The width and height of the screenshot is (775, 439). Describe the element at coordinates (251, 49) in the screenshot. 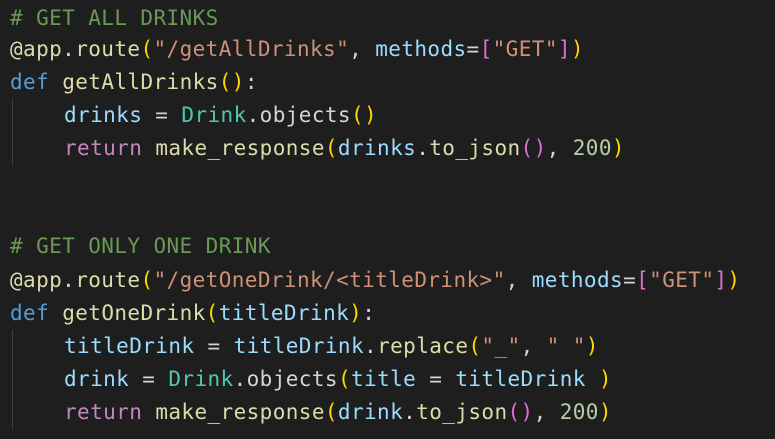

I see `code-token-string: "/getAllDrinks"` at that location.